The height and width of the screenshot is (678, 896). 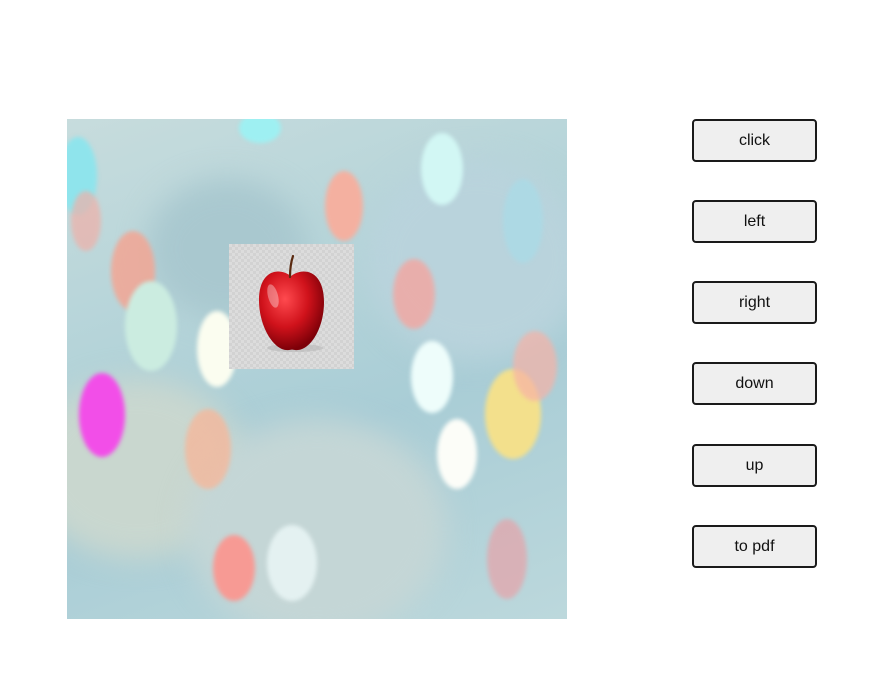 What do you see at coordinates (291, 303) in the screenshot?
I see `apple-icon` at bounding box center [291, 303].